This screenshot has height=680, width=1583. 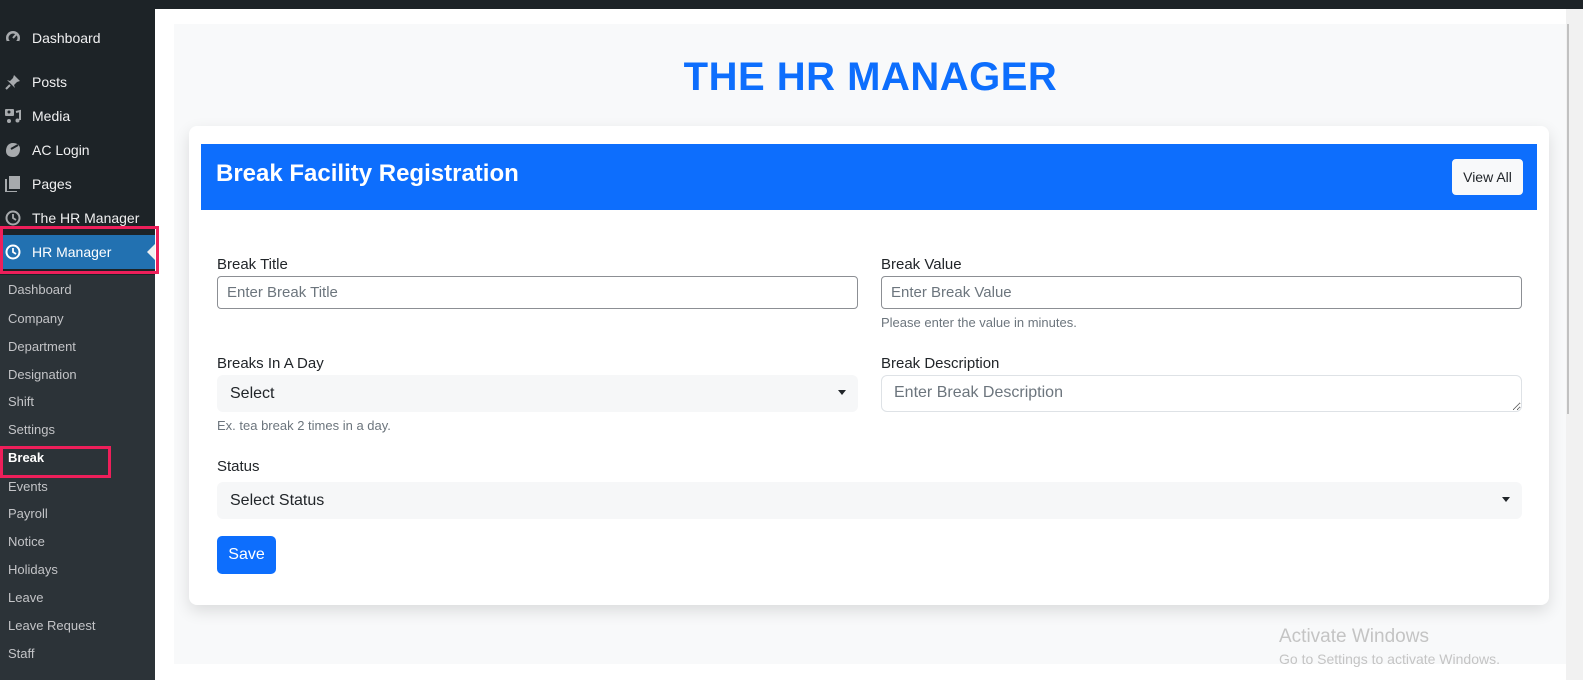 What do you see at coordinates (1568, 219) in the screenshot?
I see `scrollbar-thumb` at bounding box center [1568, 219].